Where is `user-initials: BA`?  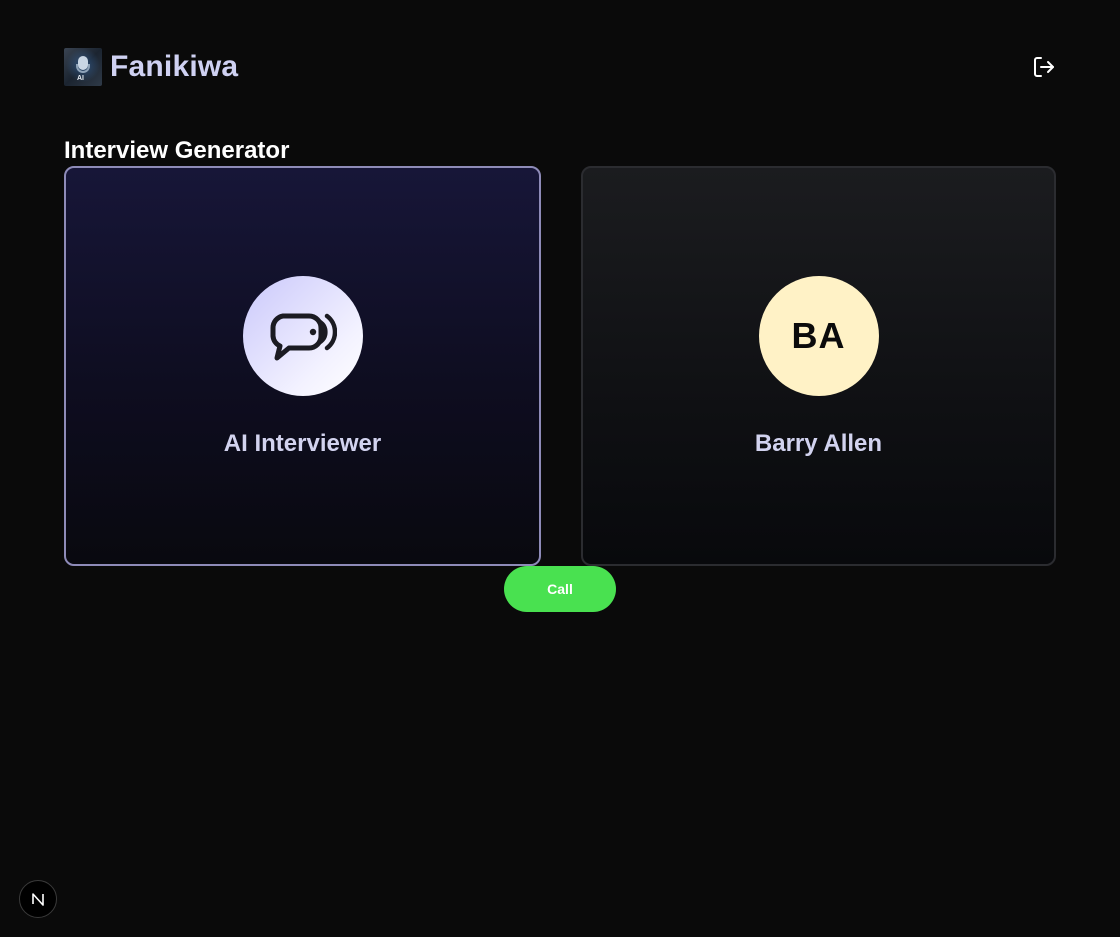 user-initials: BA is located at coordinates (818, 335).